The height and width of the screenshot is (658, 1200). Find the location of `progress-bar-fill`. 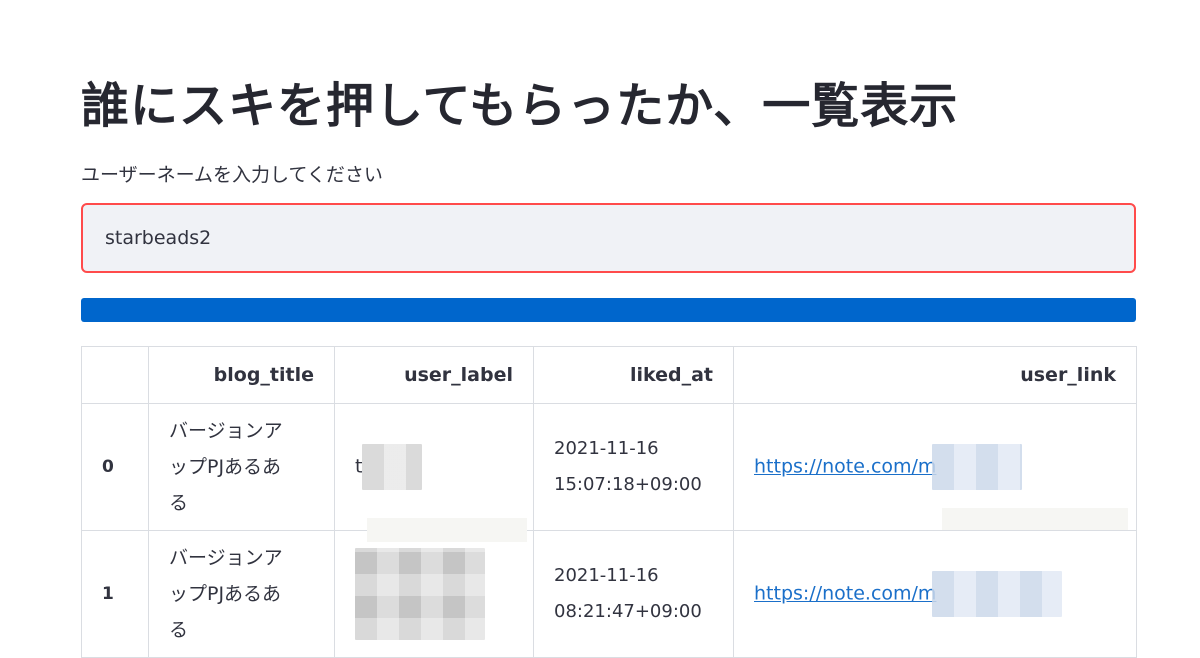

progress-bar-fill is located at coordinates (608, 310).